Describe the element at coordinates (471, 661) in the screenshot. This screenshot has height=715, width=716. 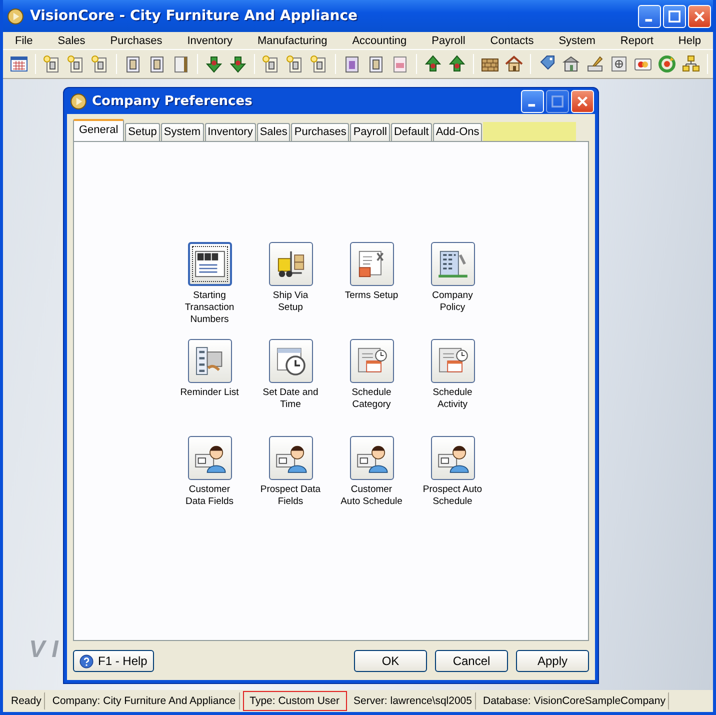
I see `cancel-button: Cancel` at that location.